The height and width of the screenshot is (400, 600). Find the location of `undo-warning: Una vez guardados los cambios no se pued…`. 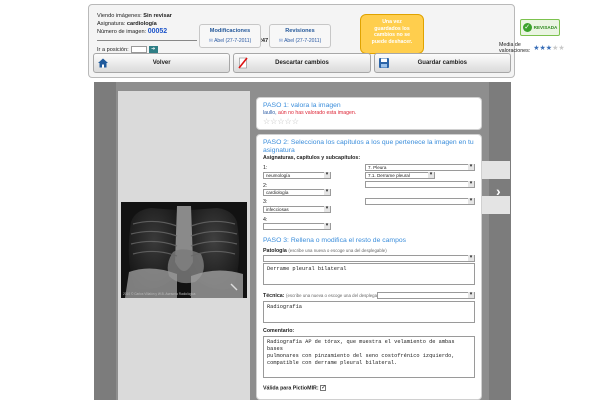

undo-warning: Una vez guardados los cambios no se pued… is located at coordinates (392, 34).